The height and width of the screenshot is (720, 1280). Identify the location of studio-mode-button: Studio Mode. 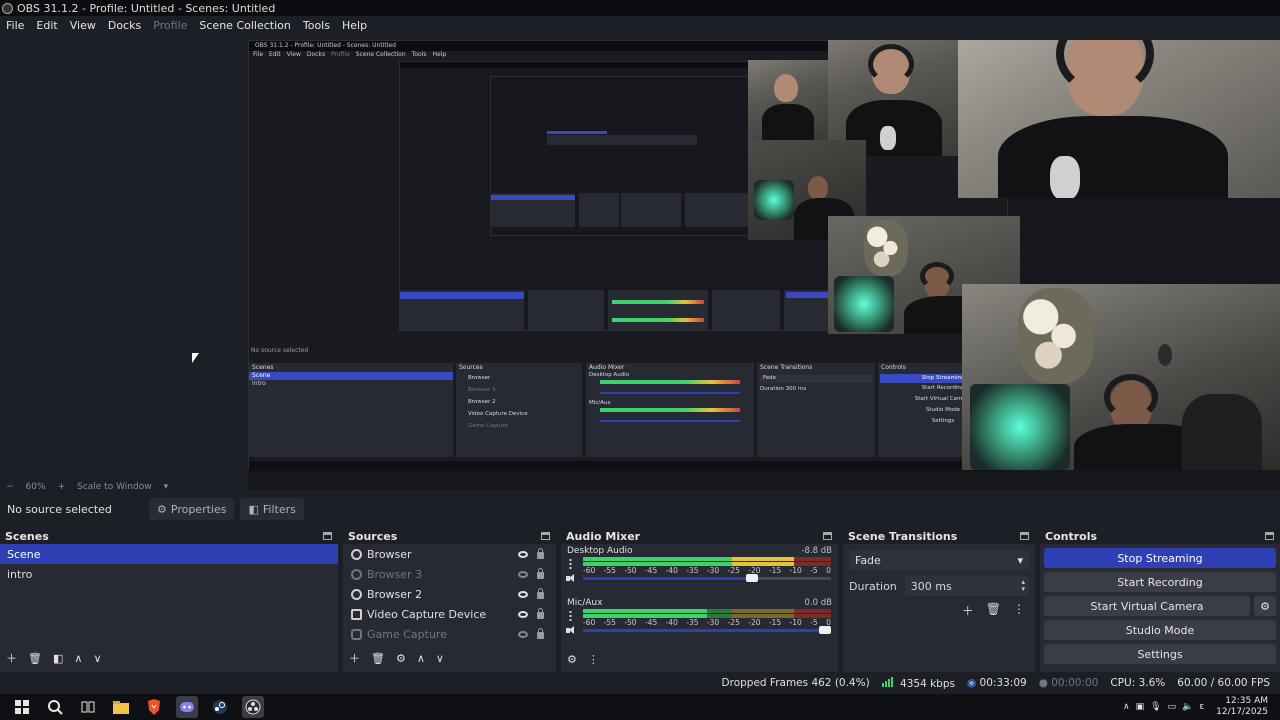
(1160, 630).